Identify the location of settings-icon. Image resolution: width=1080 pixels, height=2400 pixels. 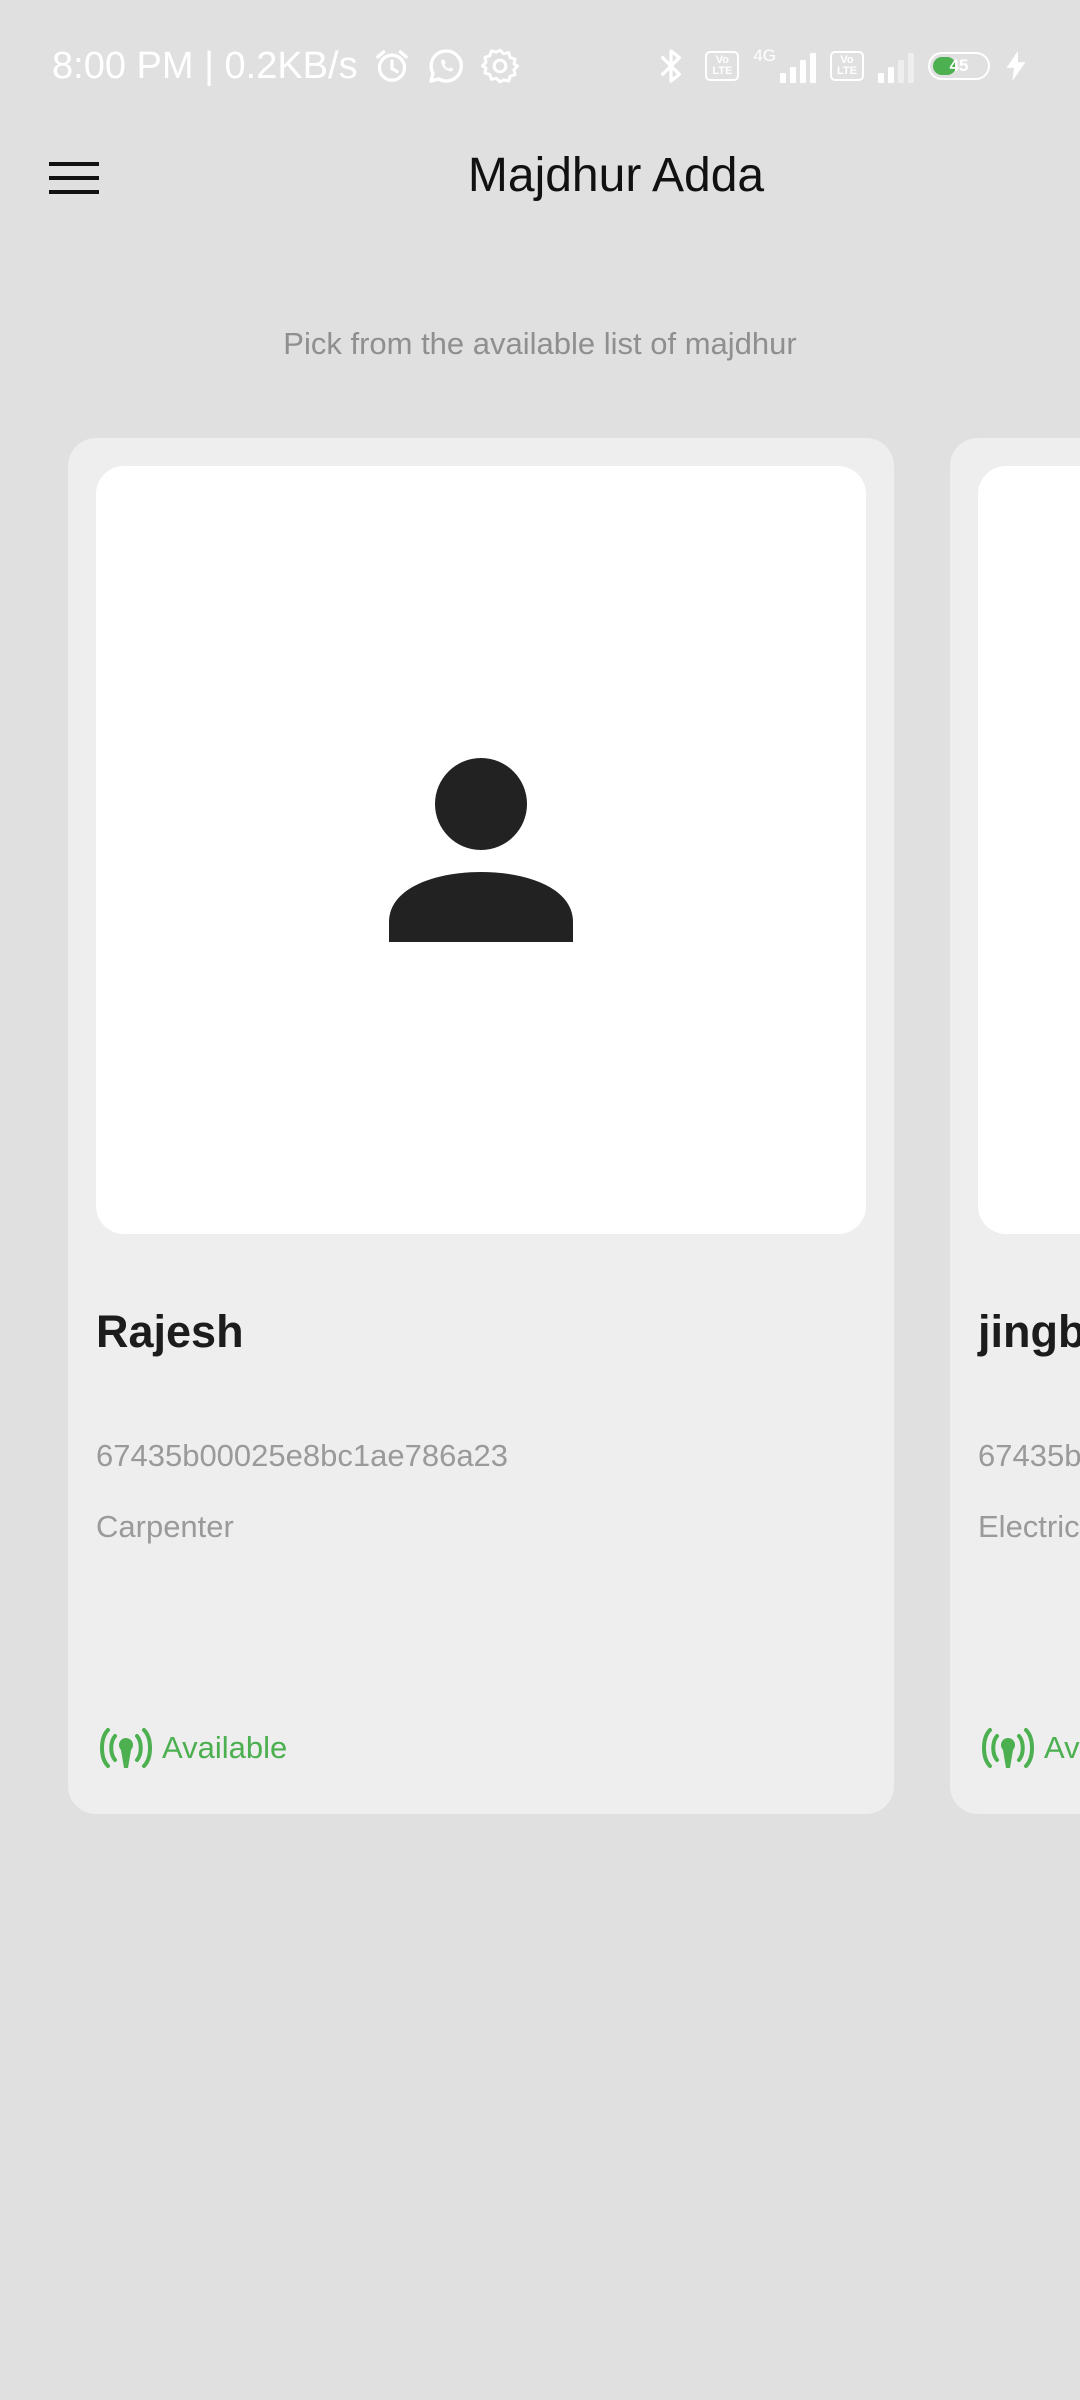
(500, 66).